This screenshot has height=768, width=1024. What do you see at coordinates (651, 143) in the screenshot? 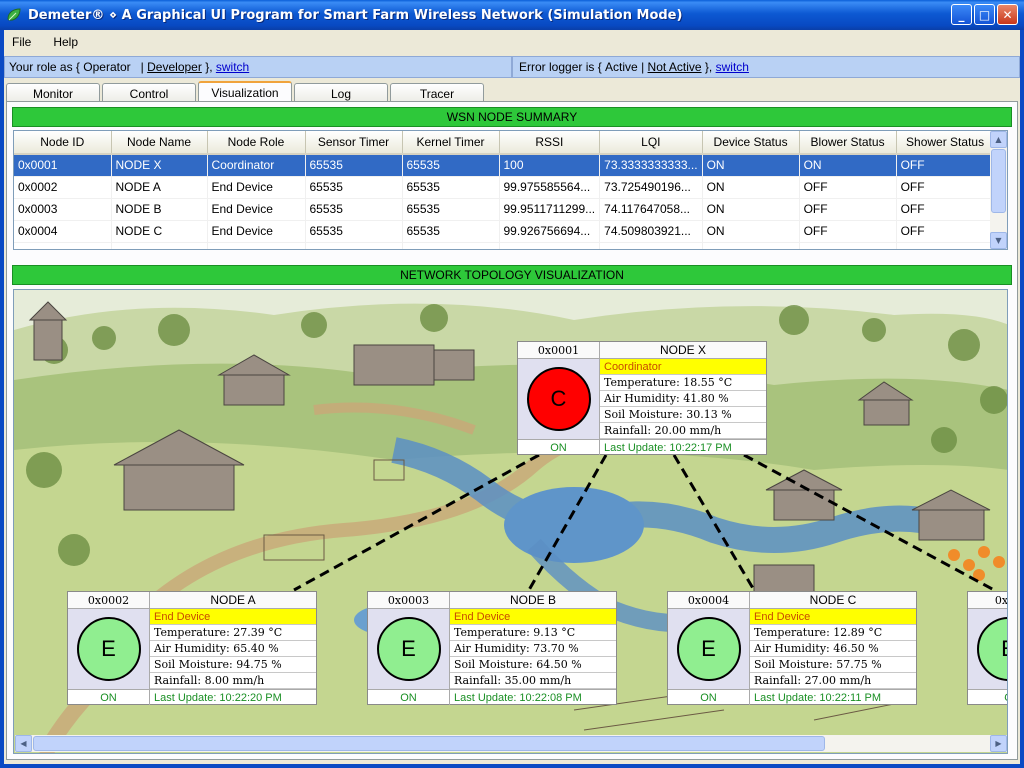
I see `column-header: LQI` at bounding box center [651, 143].